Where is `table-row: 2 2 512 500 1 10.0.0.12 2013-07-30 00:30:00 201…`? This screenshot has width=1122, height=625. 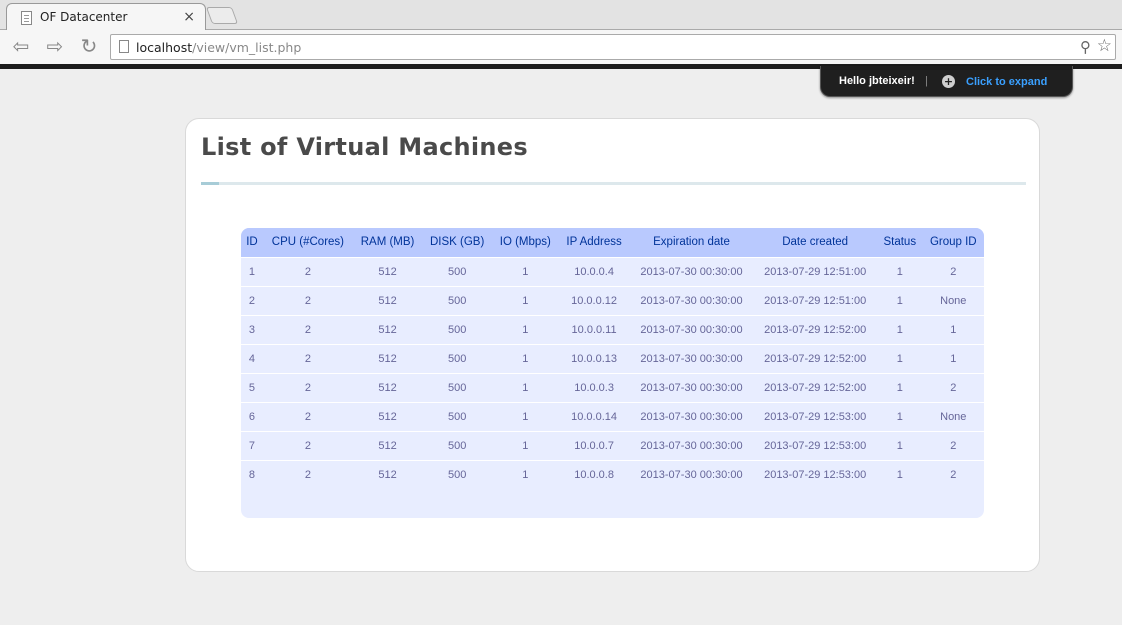
table-row: 2 2 512 500 1 10.0.0.12 2013-07-30 00:30:00 201… is located at coordinates (612, 300).